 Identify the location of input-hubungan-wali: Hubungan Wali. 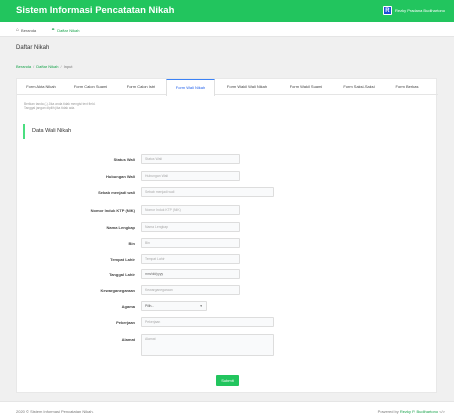
(190, 176).